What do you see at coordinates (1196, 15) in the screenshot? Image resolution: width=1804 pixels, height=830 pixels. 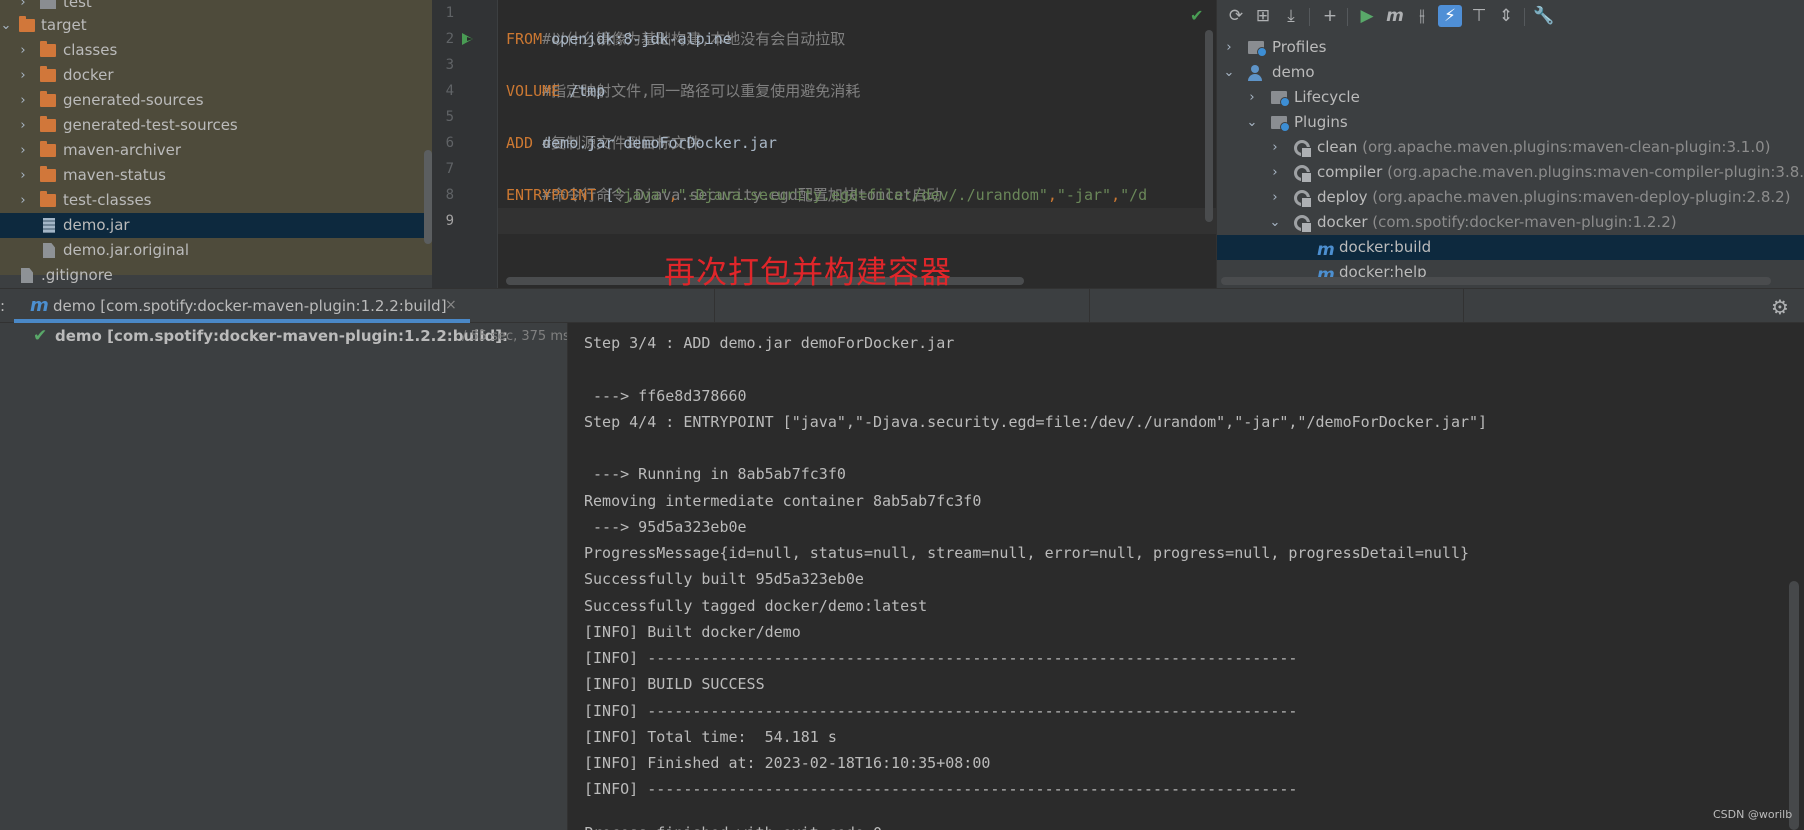 I see `inspection-ok-check-icon: ✔` at bounding box center [1196, 15].